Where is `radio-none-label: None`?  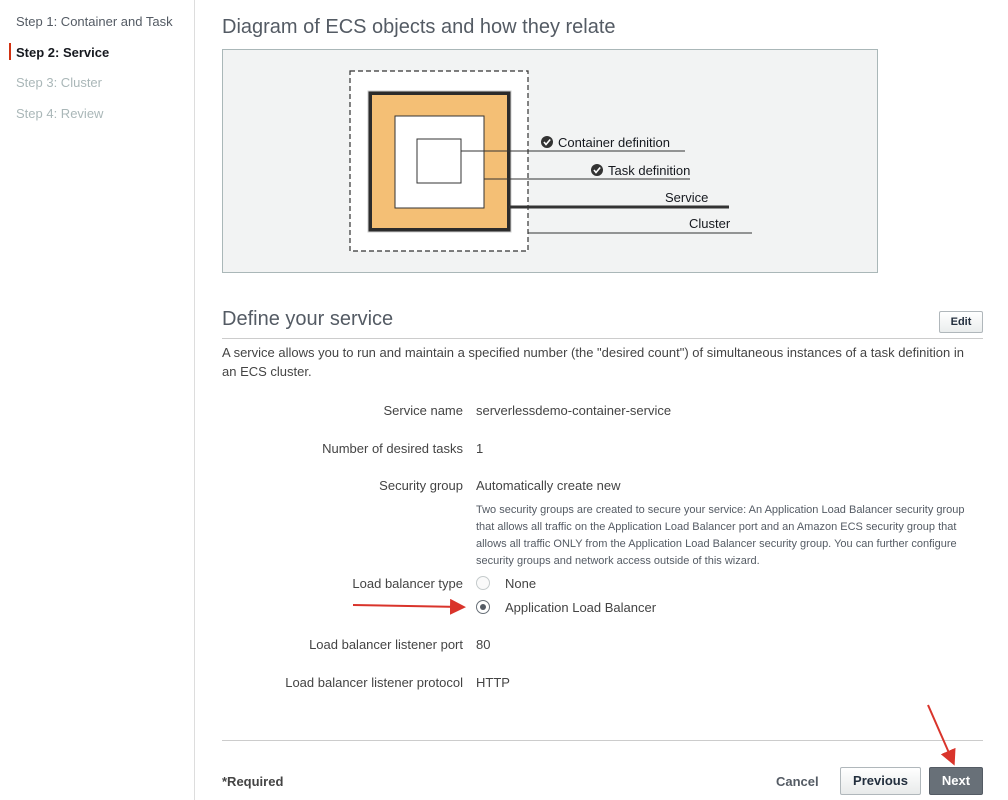
radio-none-label: None is located at coordinates (520, 583).